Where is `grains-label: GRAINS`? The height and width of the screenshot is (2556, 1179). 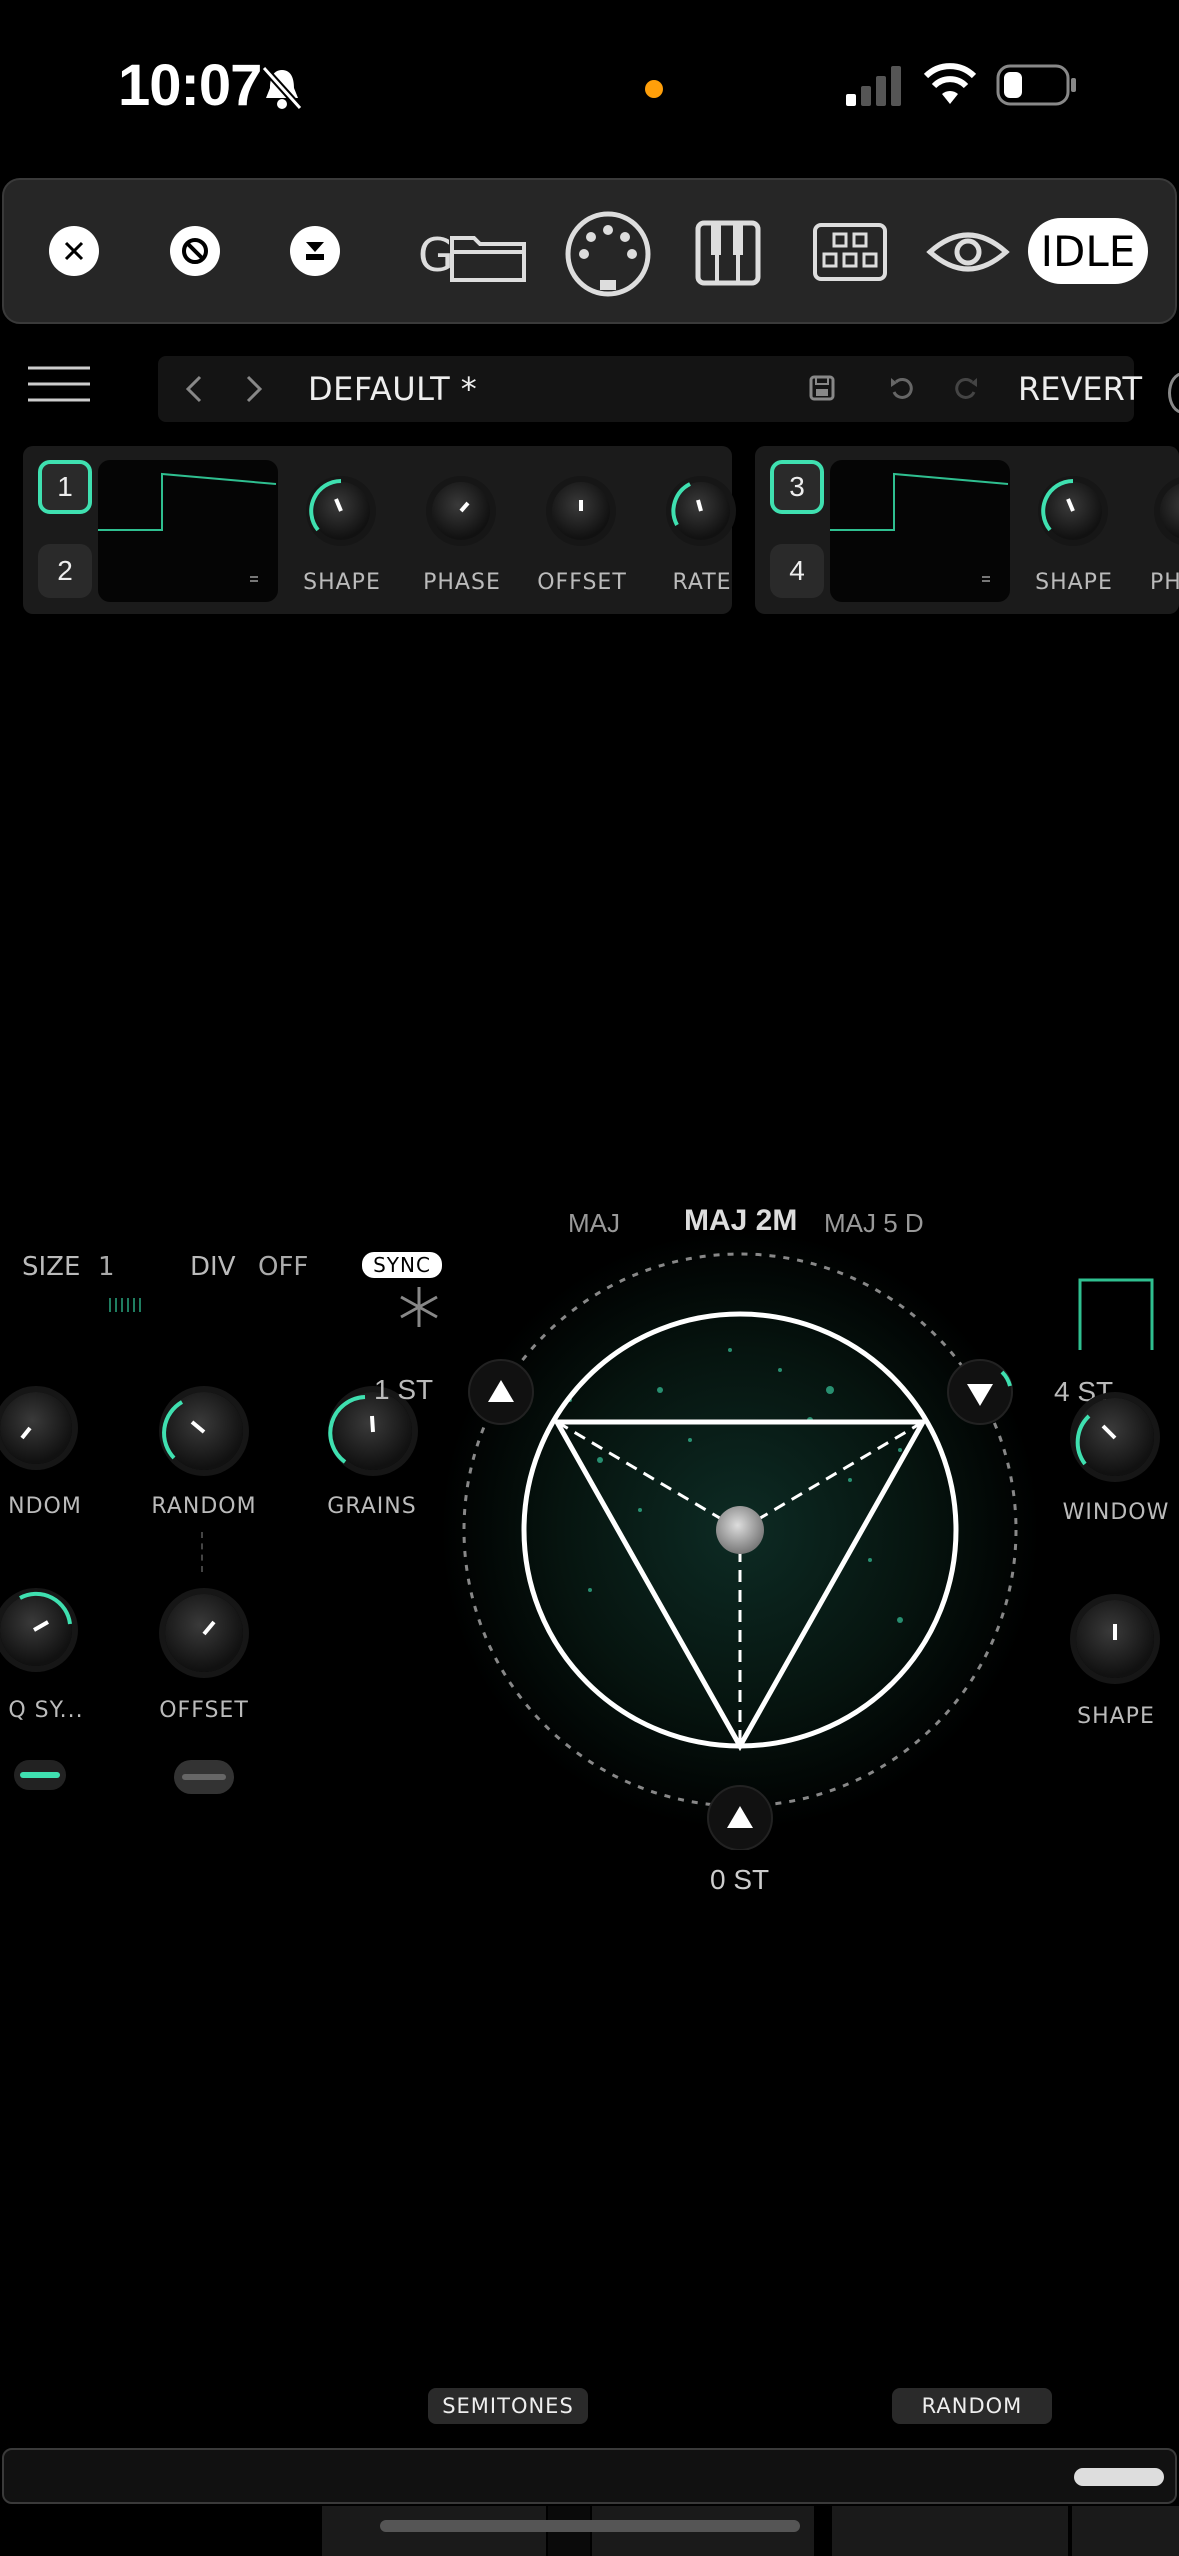
grains-label: GRAINS is located at coordinates (372, 1506).